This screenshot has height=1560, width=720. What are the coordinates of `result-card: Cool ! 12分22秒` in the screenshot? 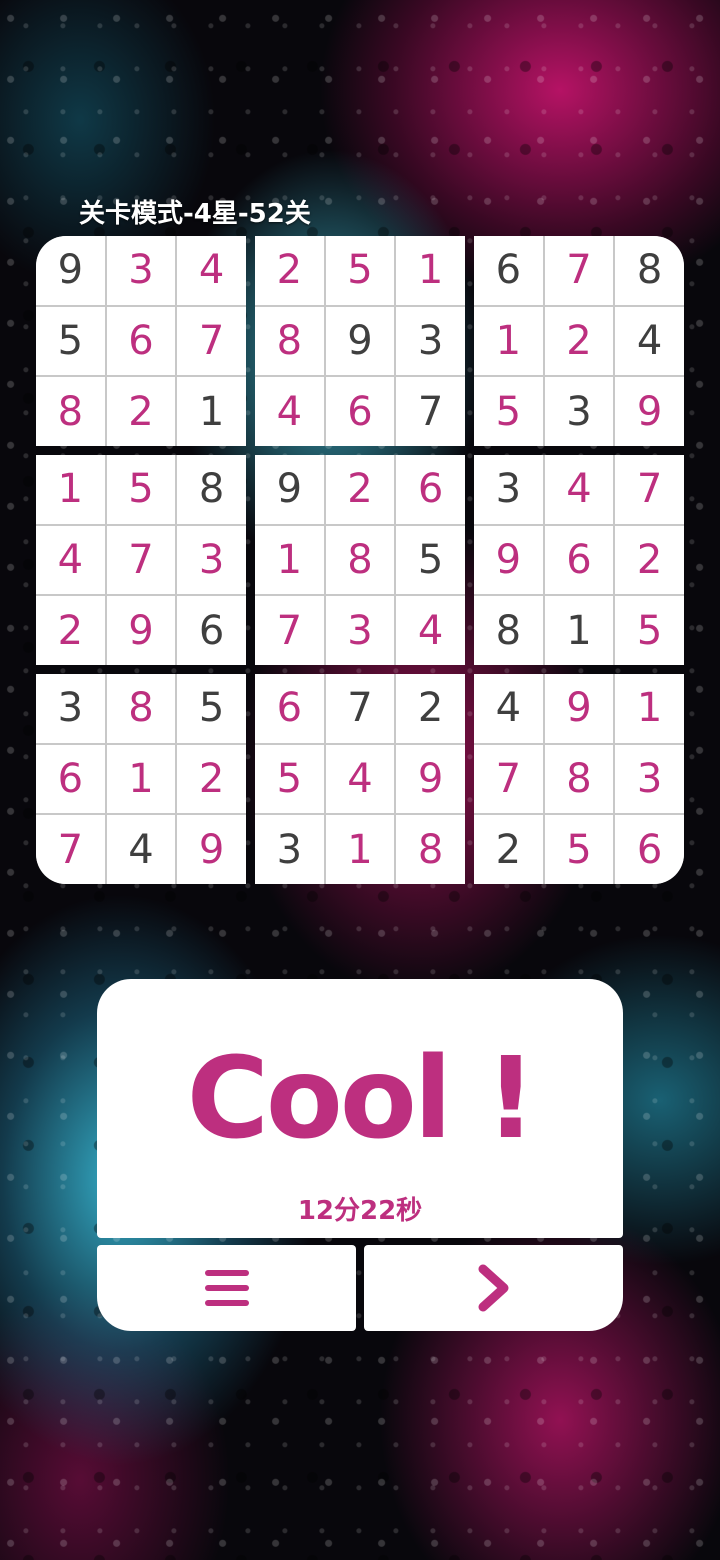 It's located at (360, 1108).